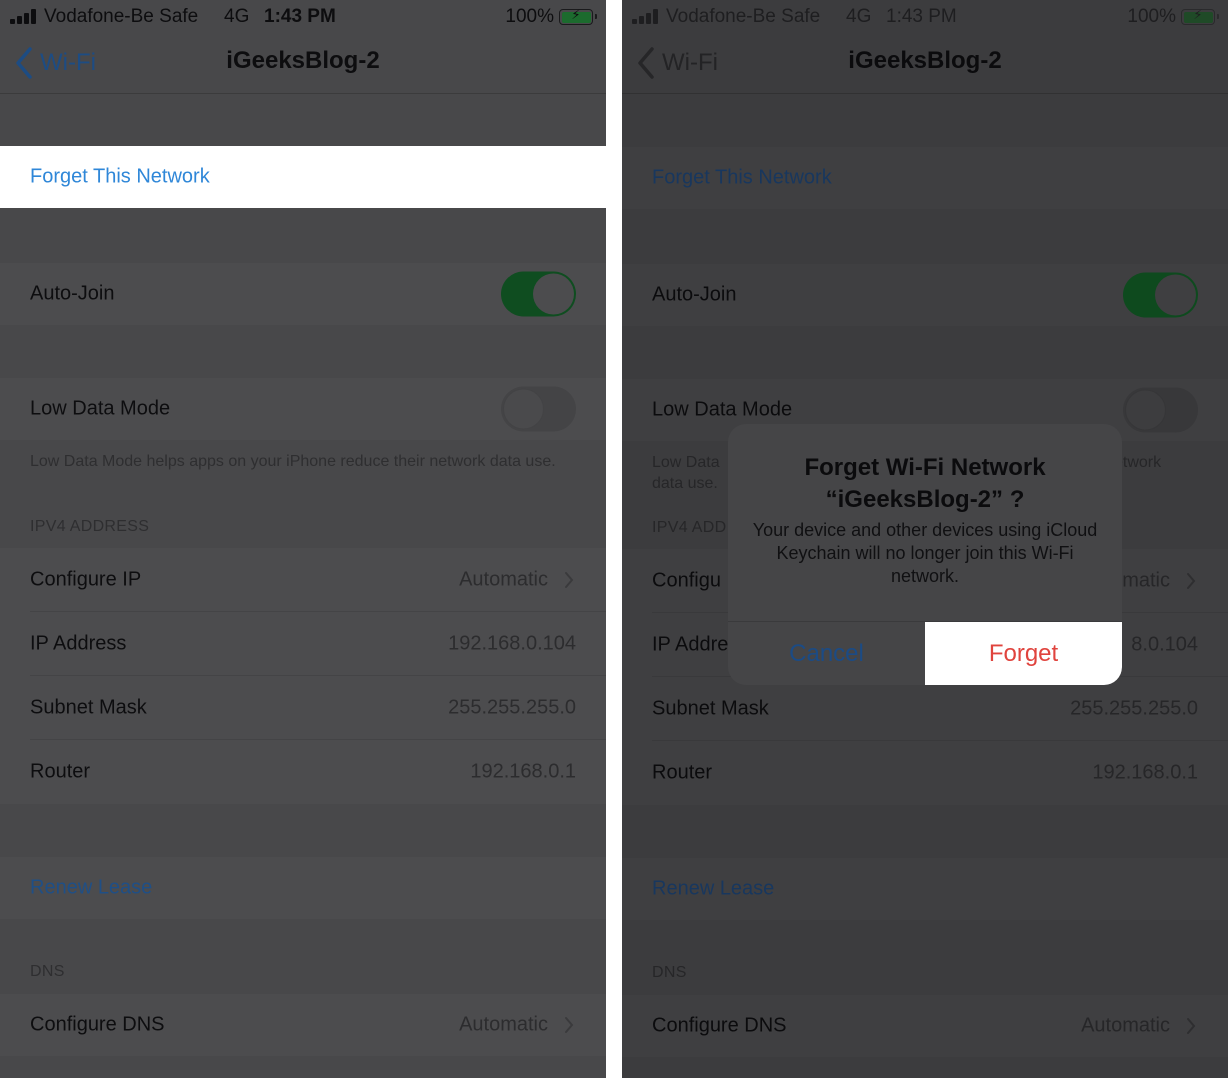 The height and width of the screenshot is (1078, 1228). What do you see at coordinates (614, 539) in the screenshot?
I see `image-separator` at bounding box center [614, 539].